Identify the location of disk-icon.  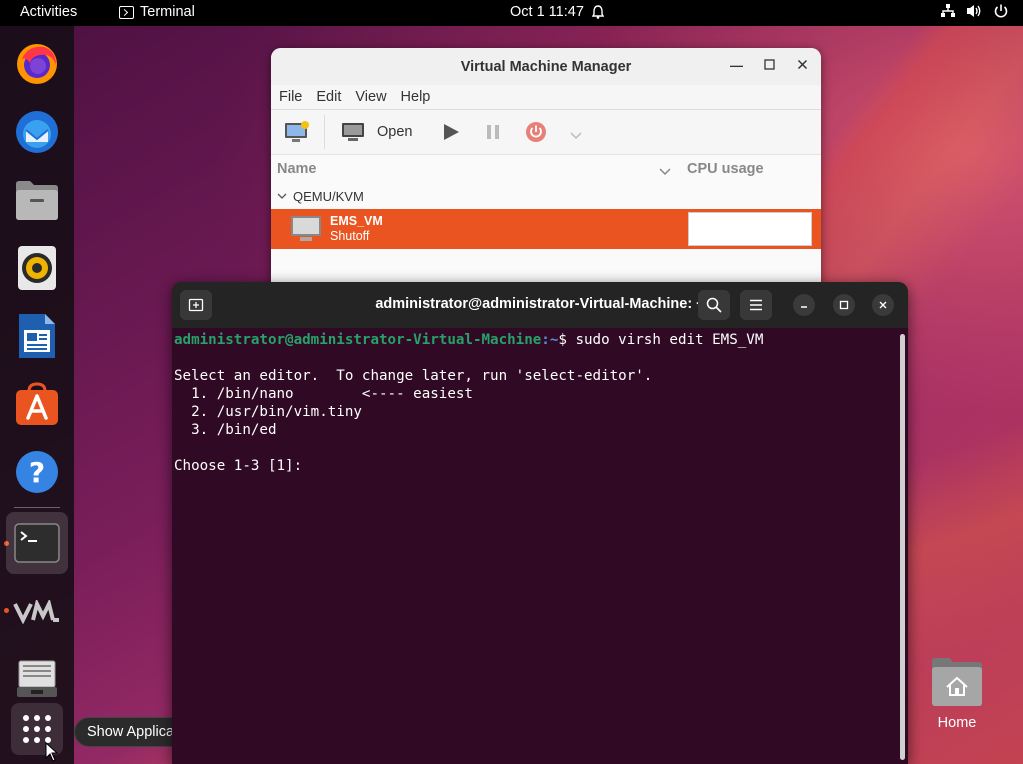
(37, 678).